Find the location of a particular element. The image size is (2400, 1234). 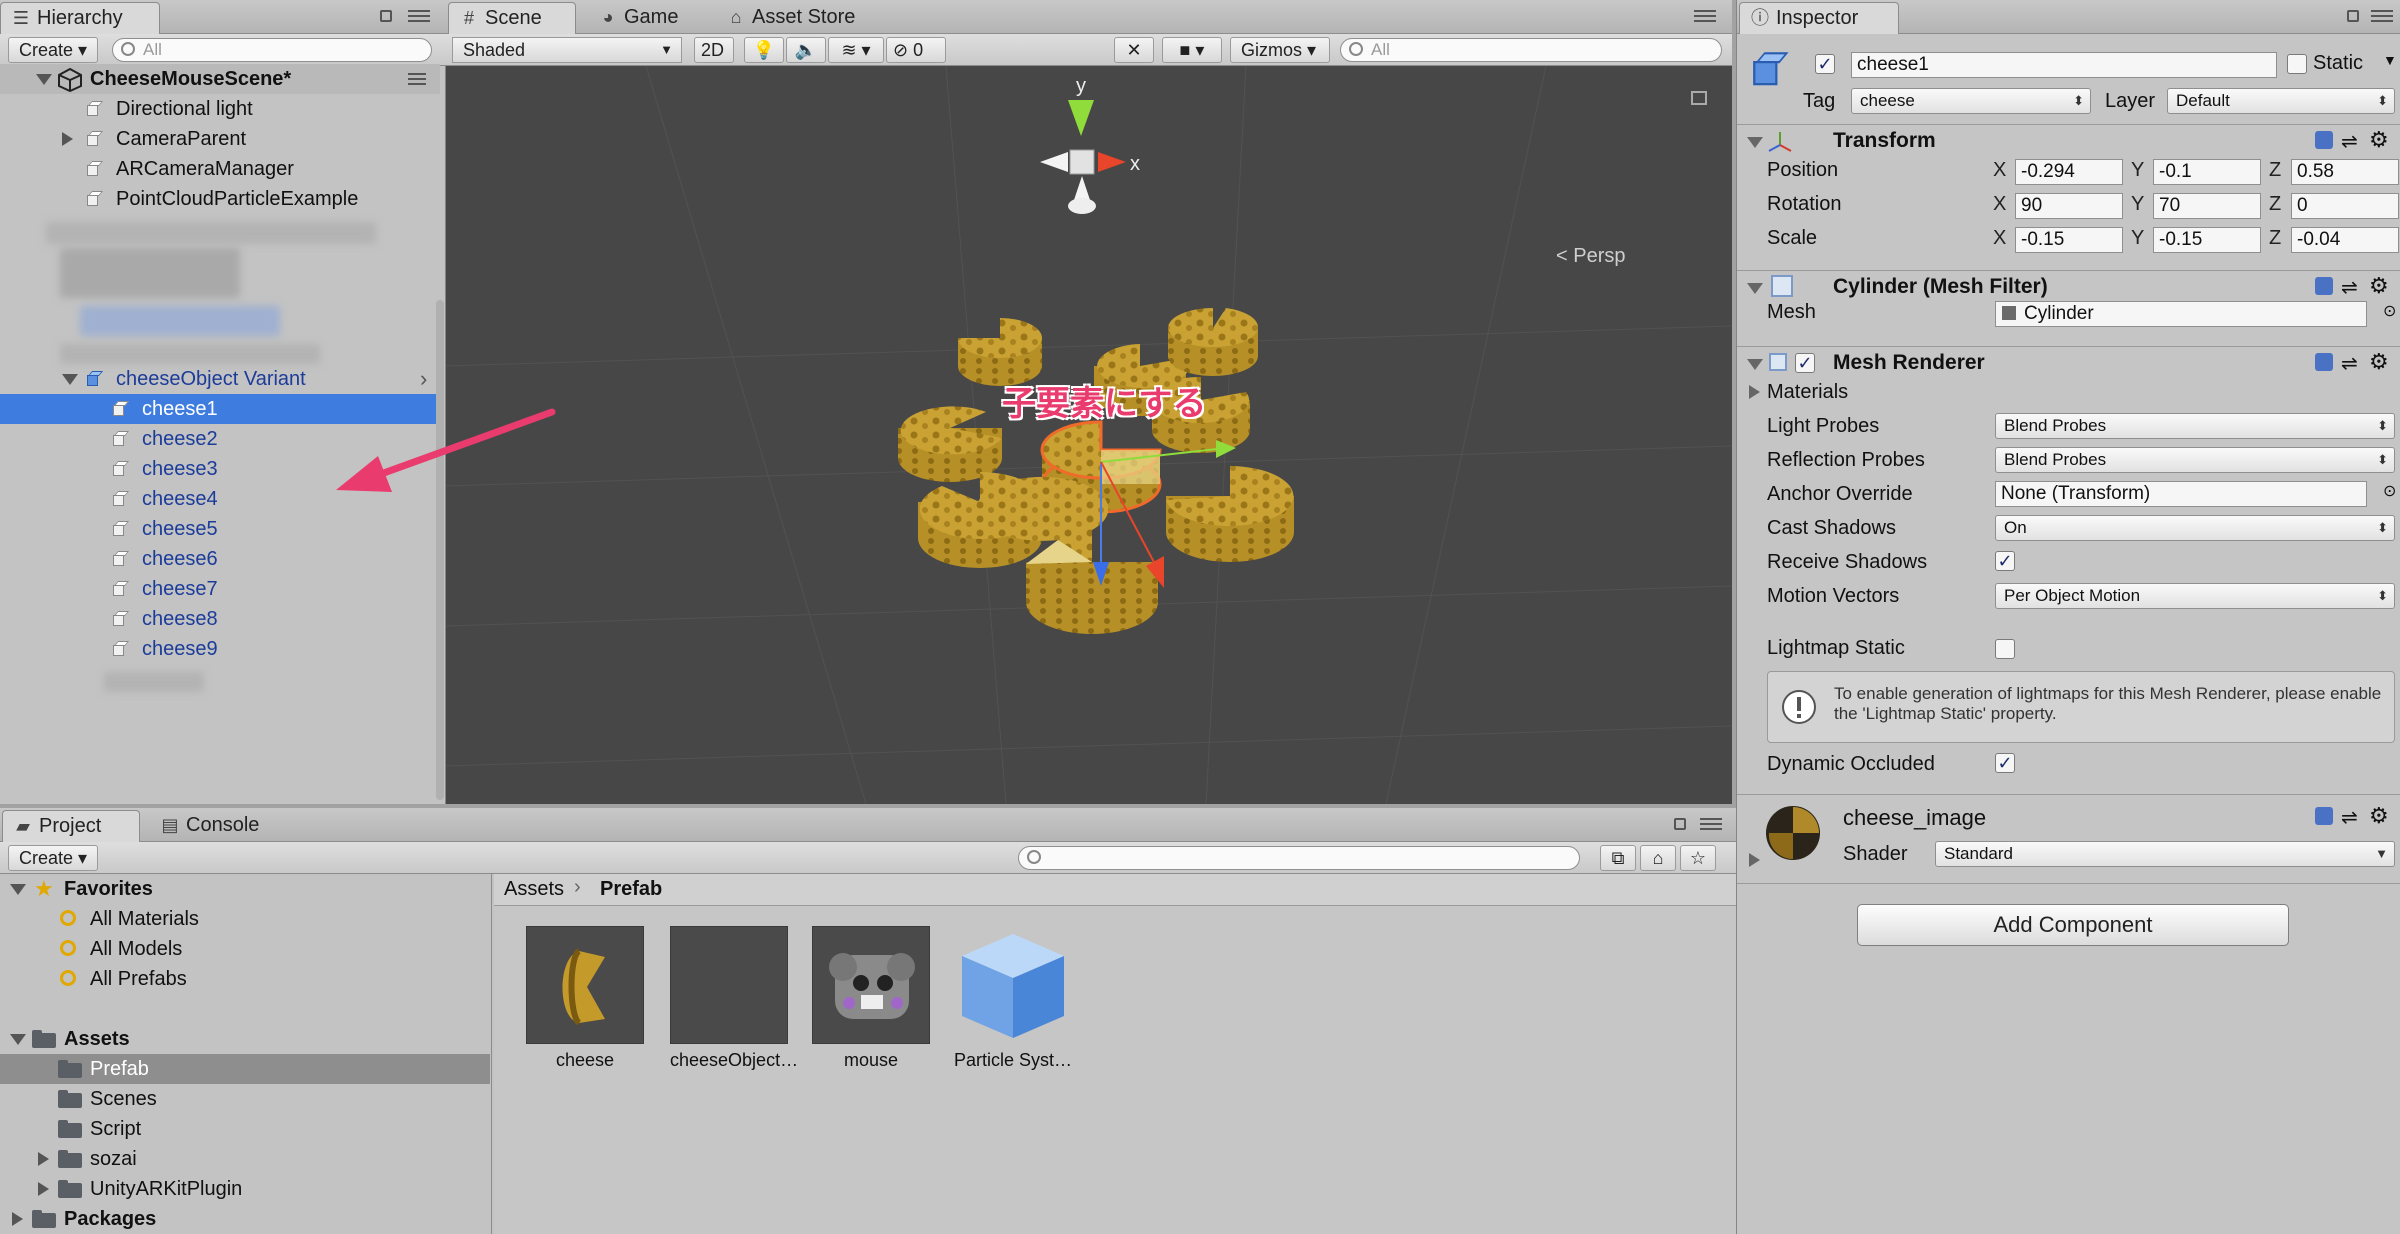

folder-script: Script is located at coordinates (245, 1129).